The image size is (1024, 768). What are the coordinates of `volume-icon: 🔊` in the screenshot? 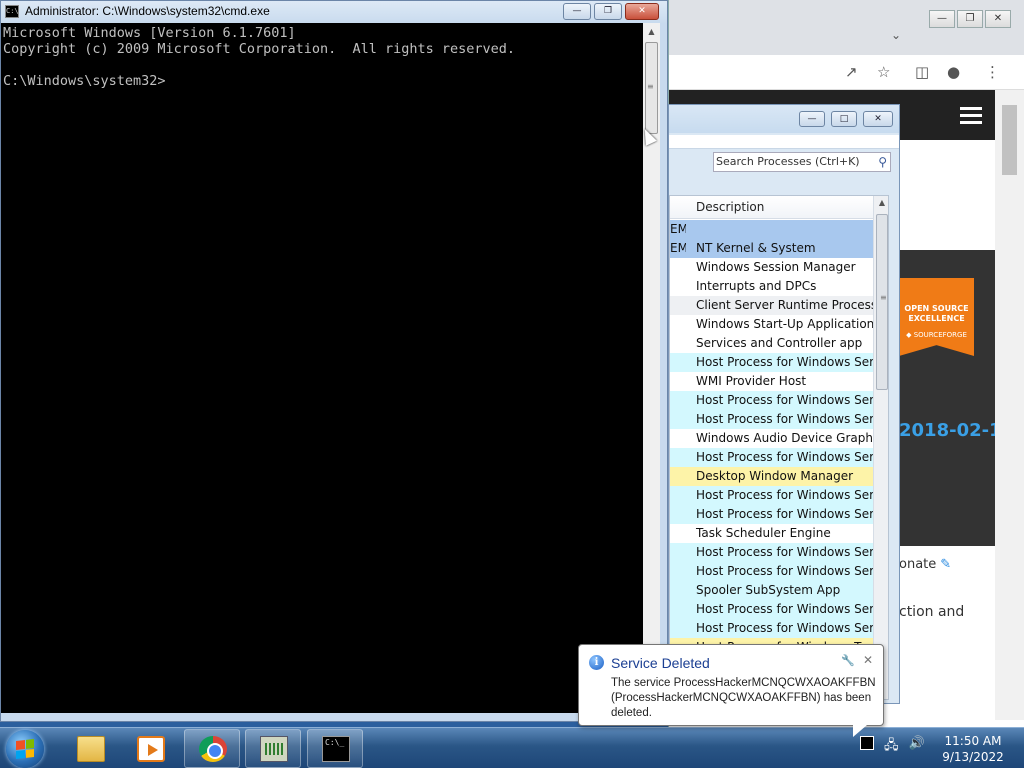 It's located at (917, 747).